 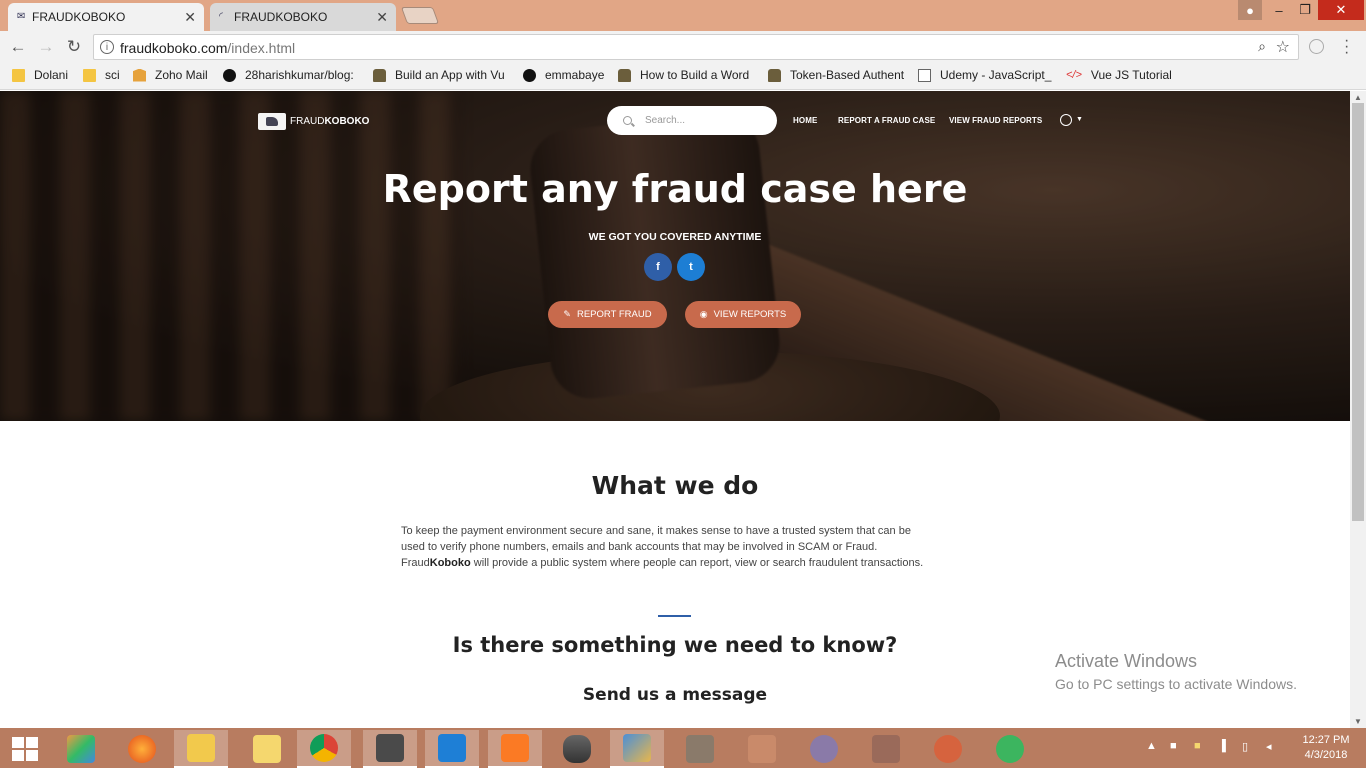 I want to click on profile-icon: ●, so click(x=1250, y=10).